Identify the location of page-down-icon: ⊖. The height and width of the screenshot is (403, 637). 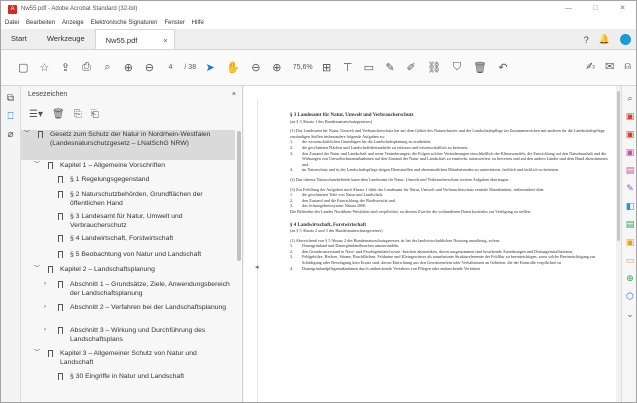
(149, 67).